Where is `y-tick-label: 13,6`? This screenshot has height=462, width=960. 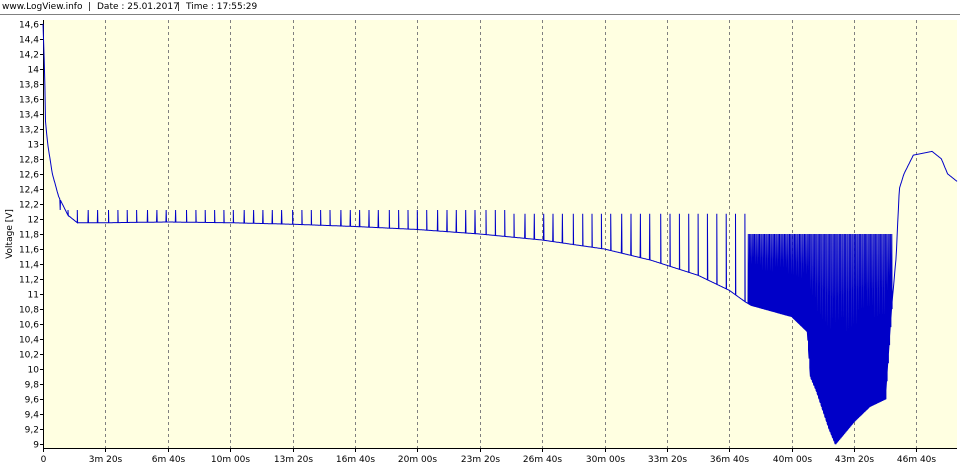
y-tick-label: 13,6 is located at coordinates (29, 101).